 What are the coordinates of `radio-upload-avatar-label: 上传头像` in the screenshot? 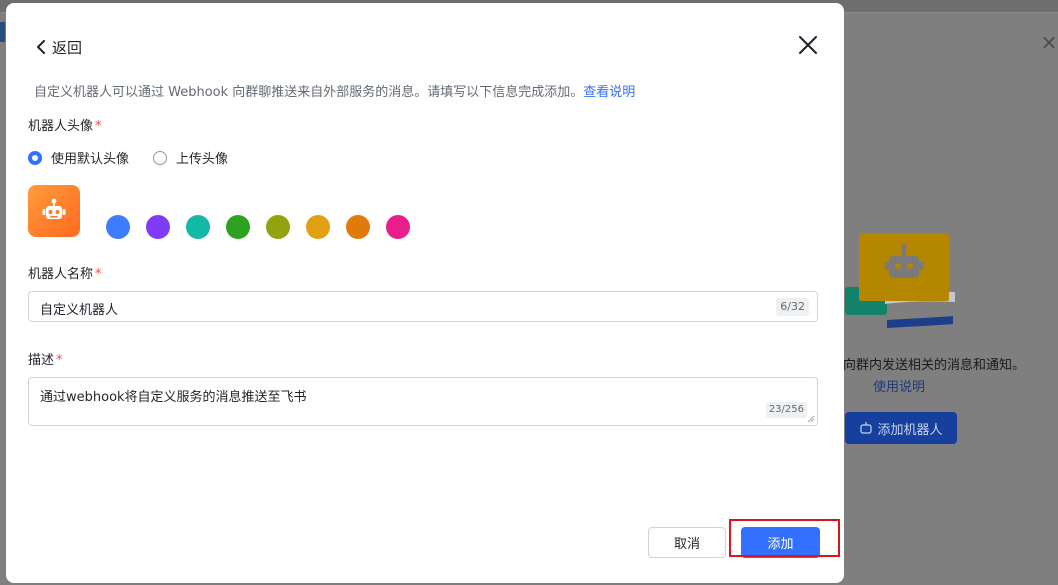 It's located at (202, 159).